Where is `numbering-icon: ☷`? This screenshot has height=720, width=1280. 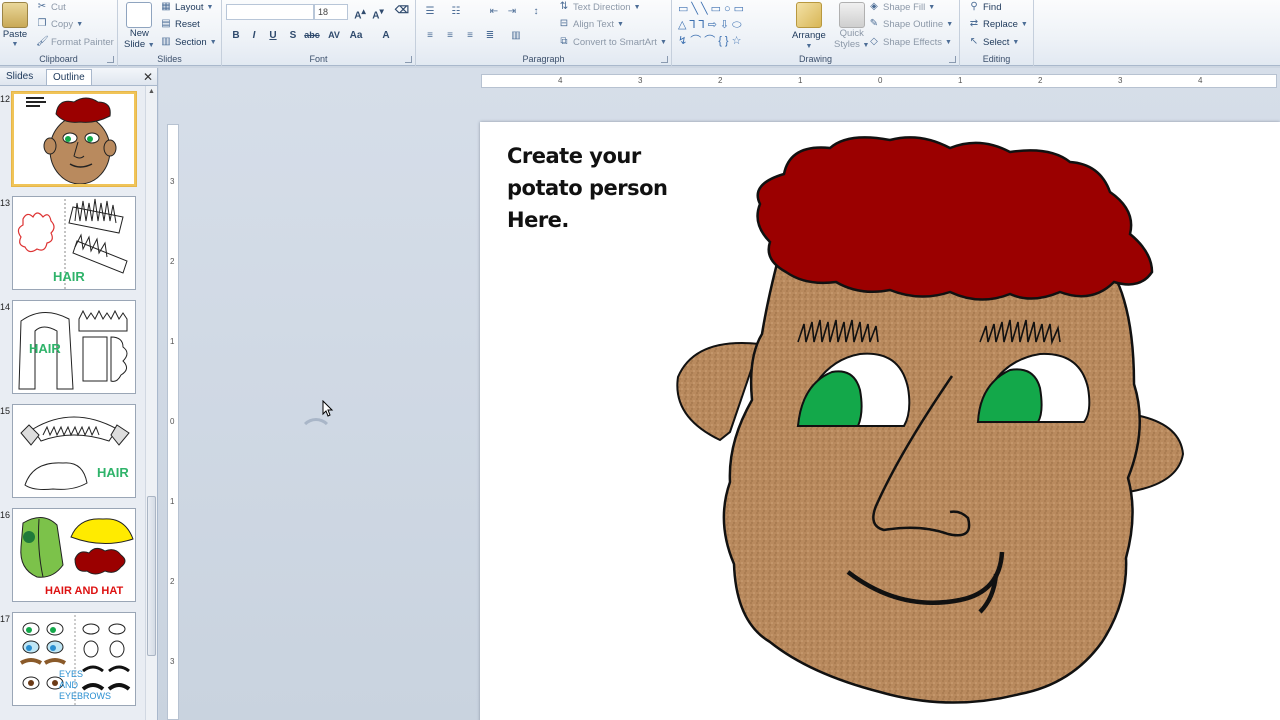
numbering-icon: ☷ is located at coordinates (456, 12).